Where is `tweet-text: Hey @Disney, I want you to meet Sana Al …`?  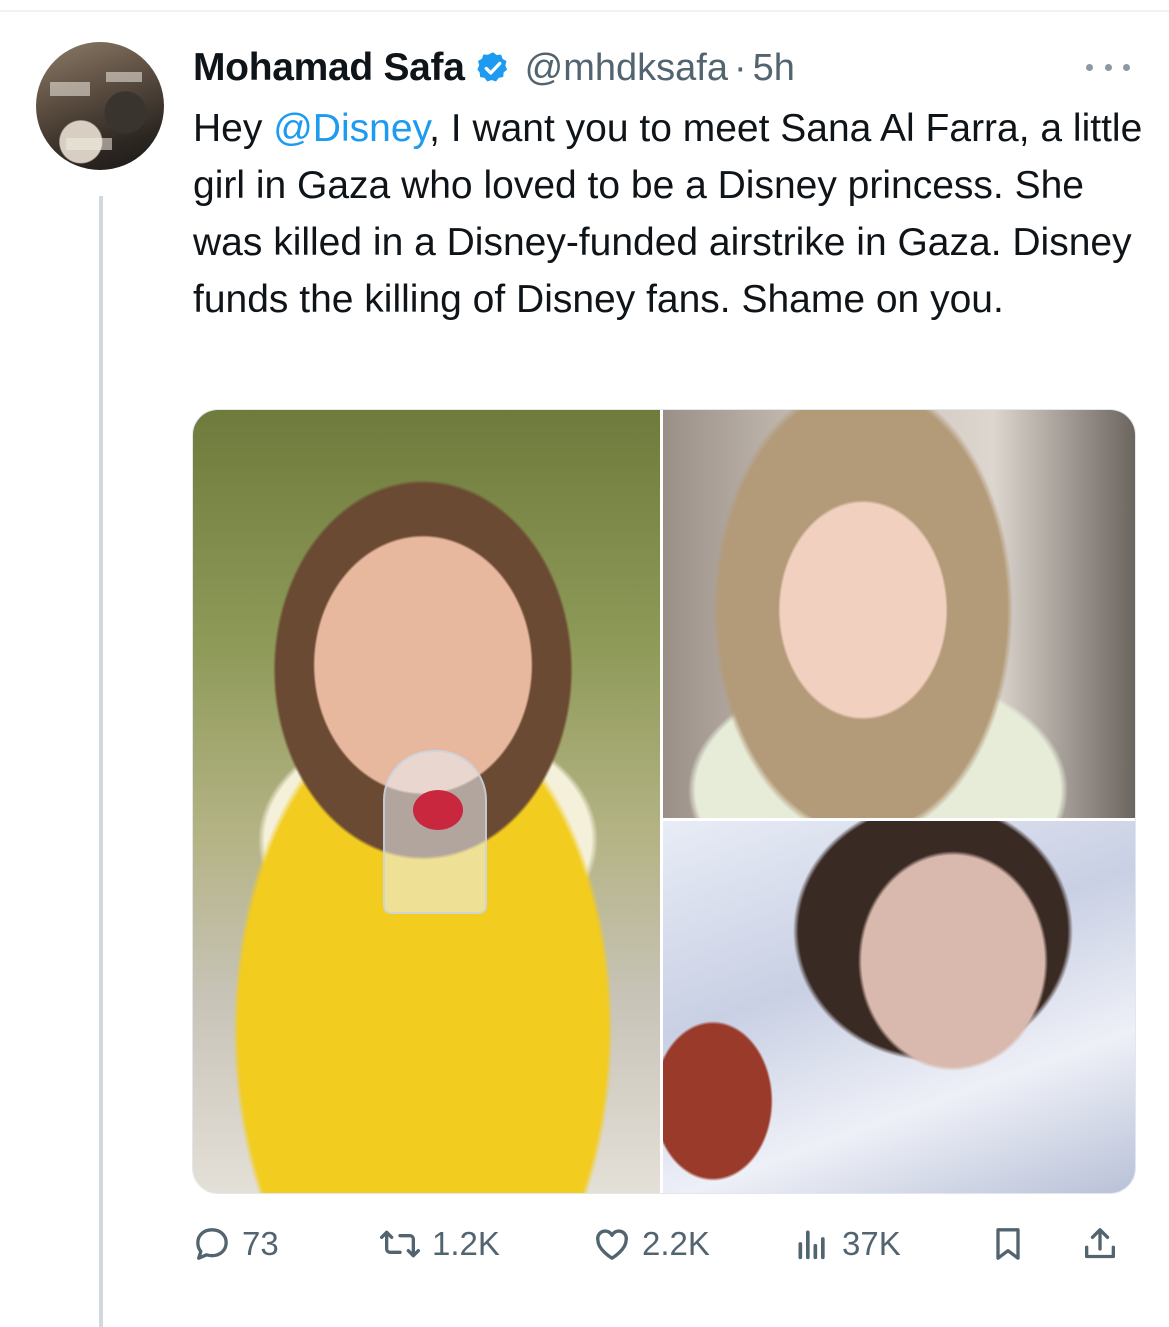
tweet-text: Hey @Disney, I want you to meet Sana Al … is located at coordinates (668, 214).